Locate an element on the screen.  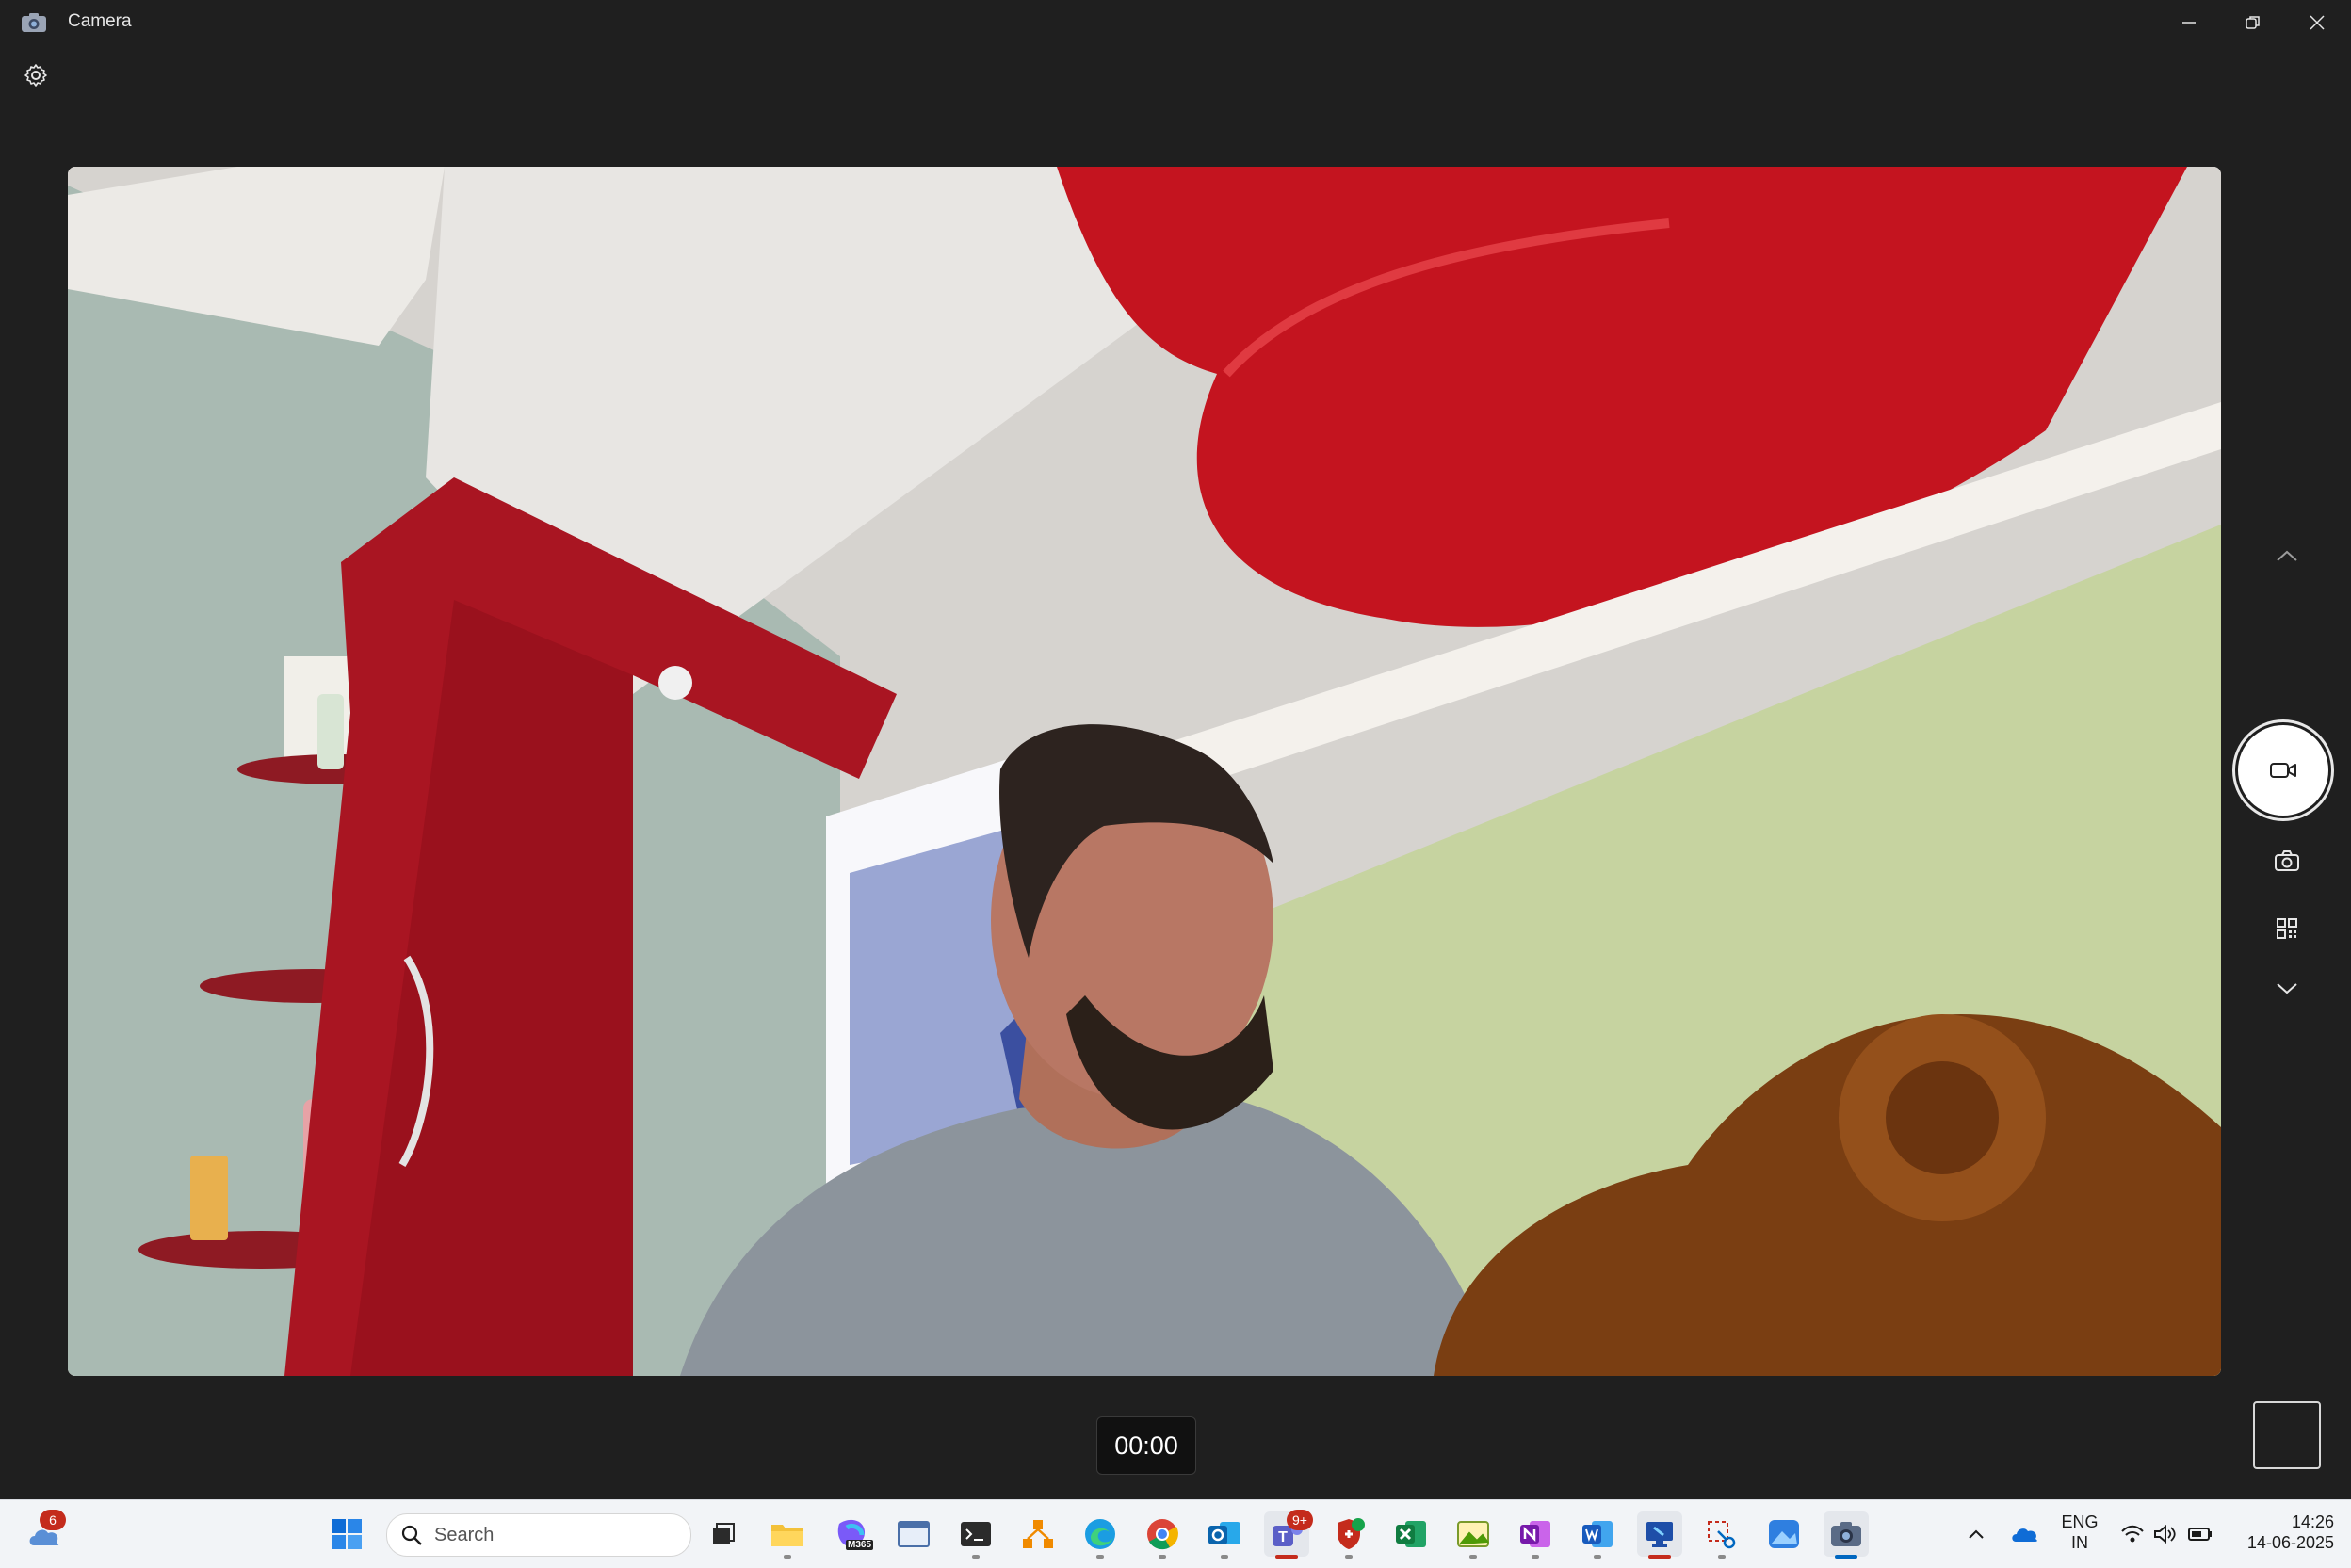
network-tool-app is located at coordinates (1038, 1534).